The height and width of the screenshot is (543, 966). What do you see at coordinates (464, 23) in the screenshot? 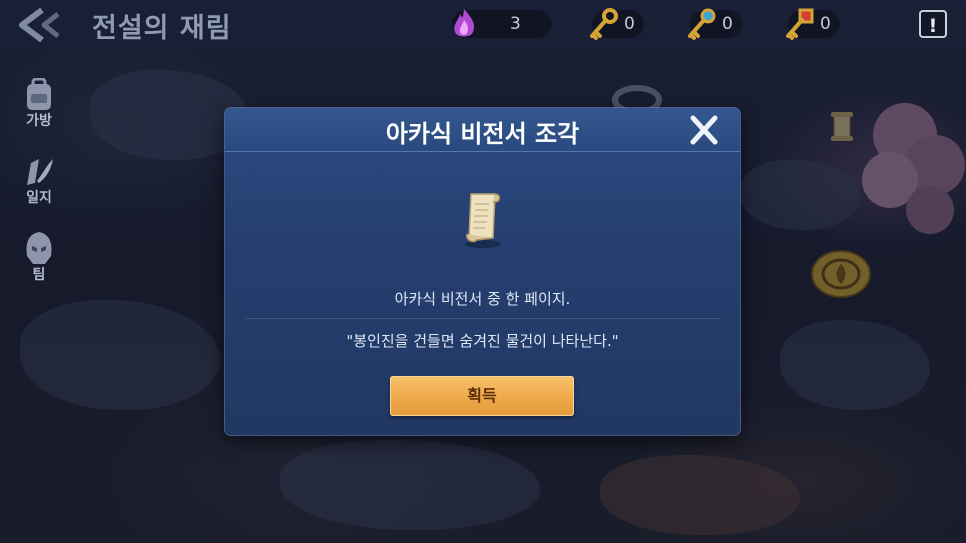
I see `purple-flame-icon` at bounding box center [464, 23].